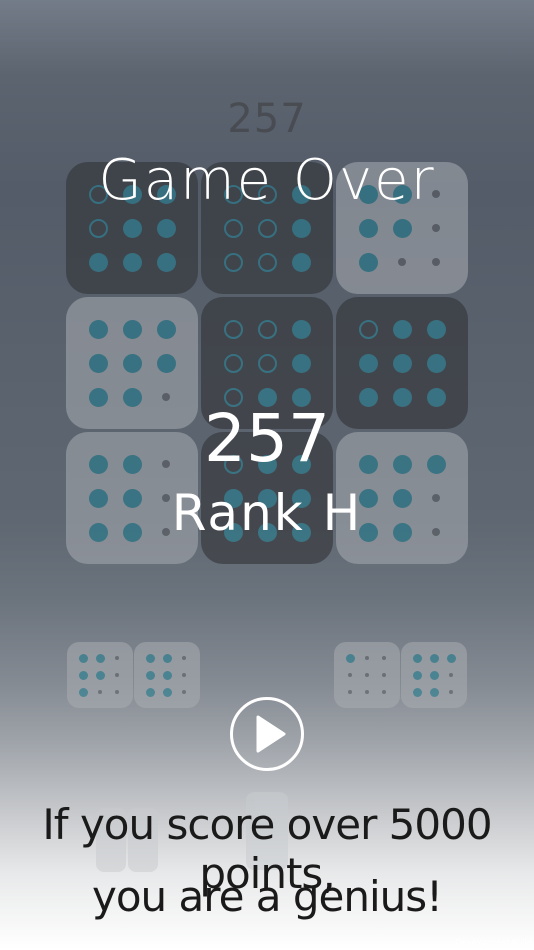  I want to click on development-build-label: Development Build, so click(493, 942).